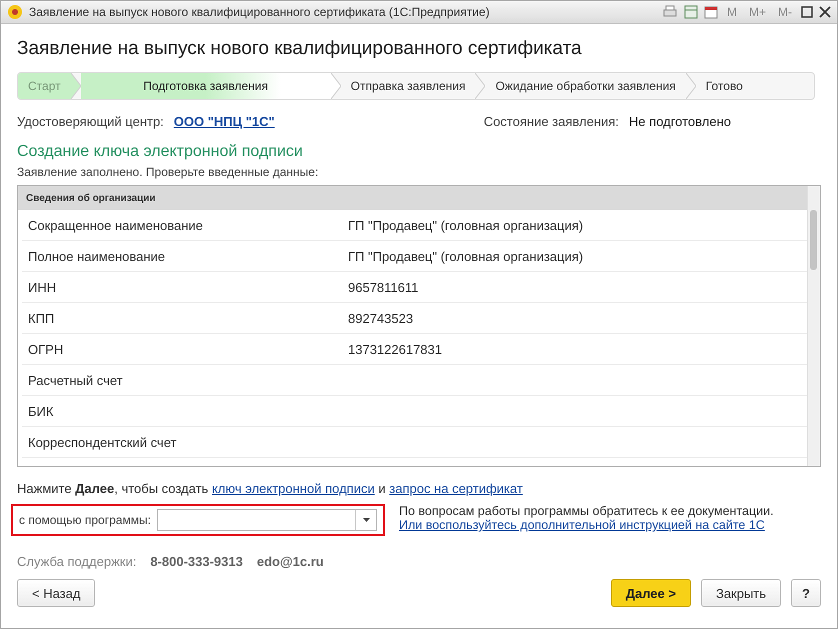  I want to click on calendar-icon, so click(711, 12).